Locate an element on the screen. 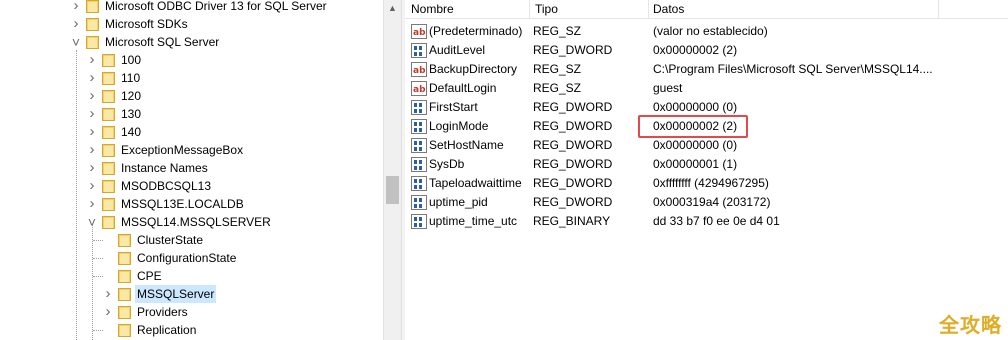 The image size is (1008, 340). login-mode-highlight-box is located at coordinates (693, 126).